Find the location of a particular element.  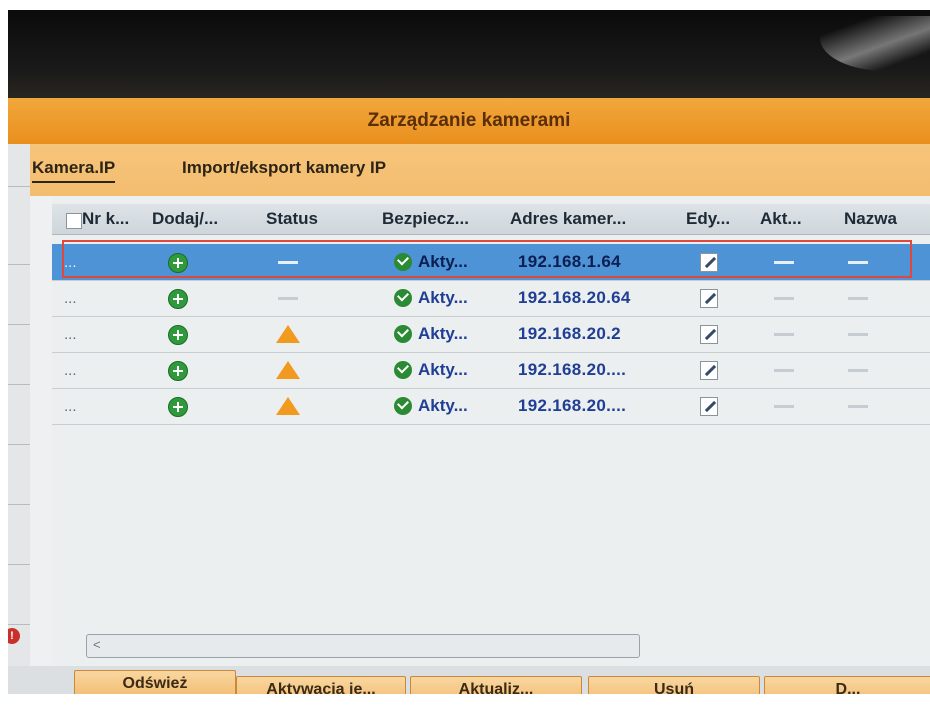

select-all-checkbox is located at coordinates (74, 221).